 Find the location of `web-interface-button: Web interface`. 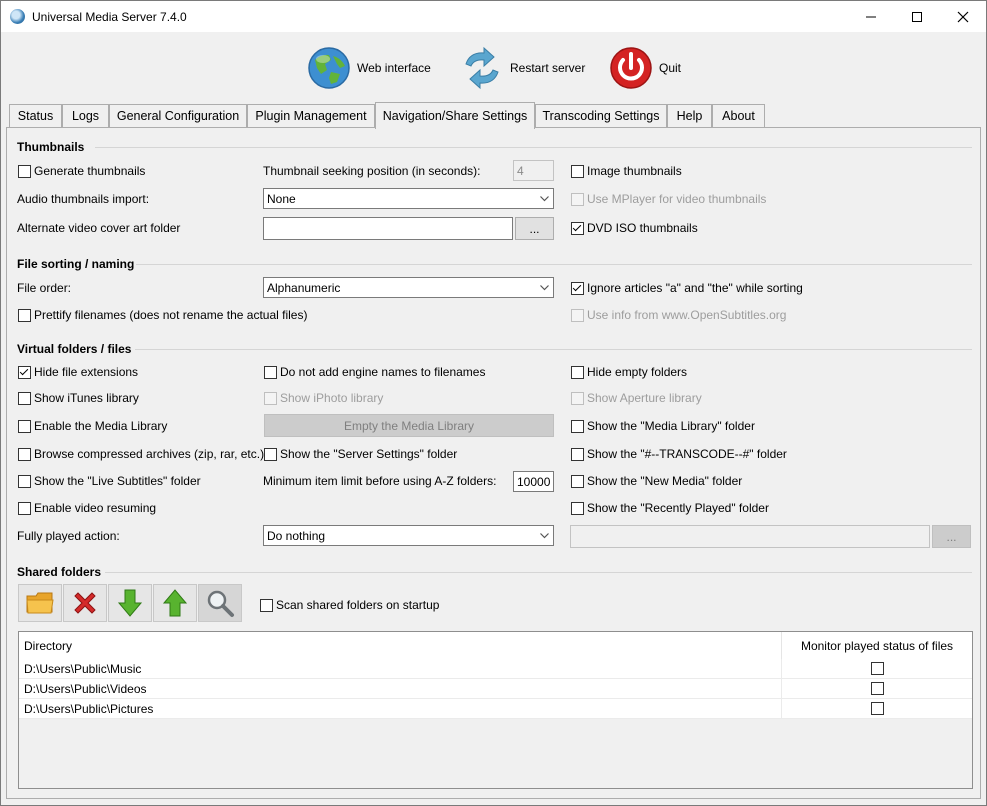

web-interface-button: Web interface is located at coordinates (369, 68).